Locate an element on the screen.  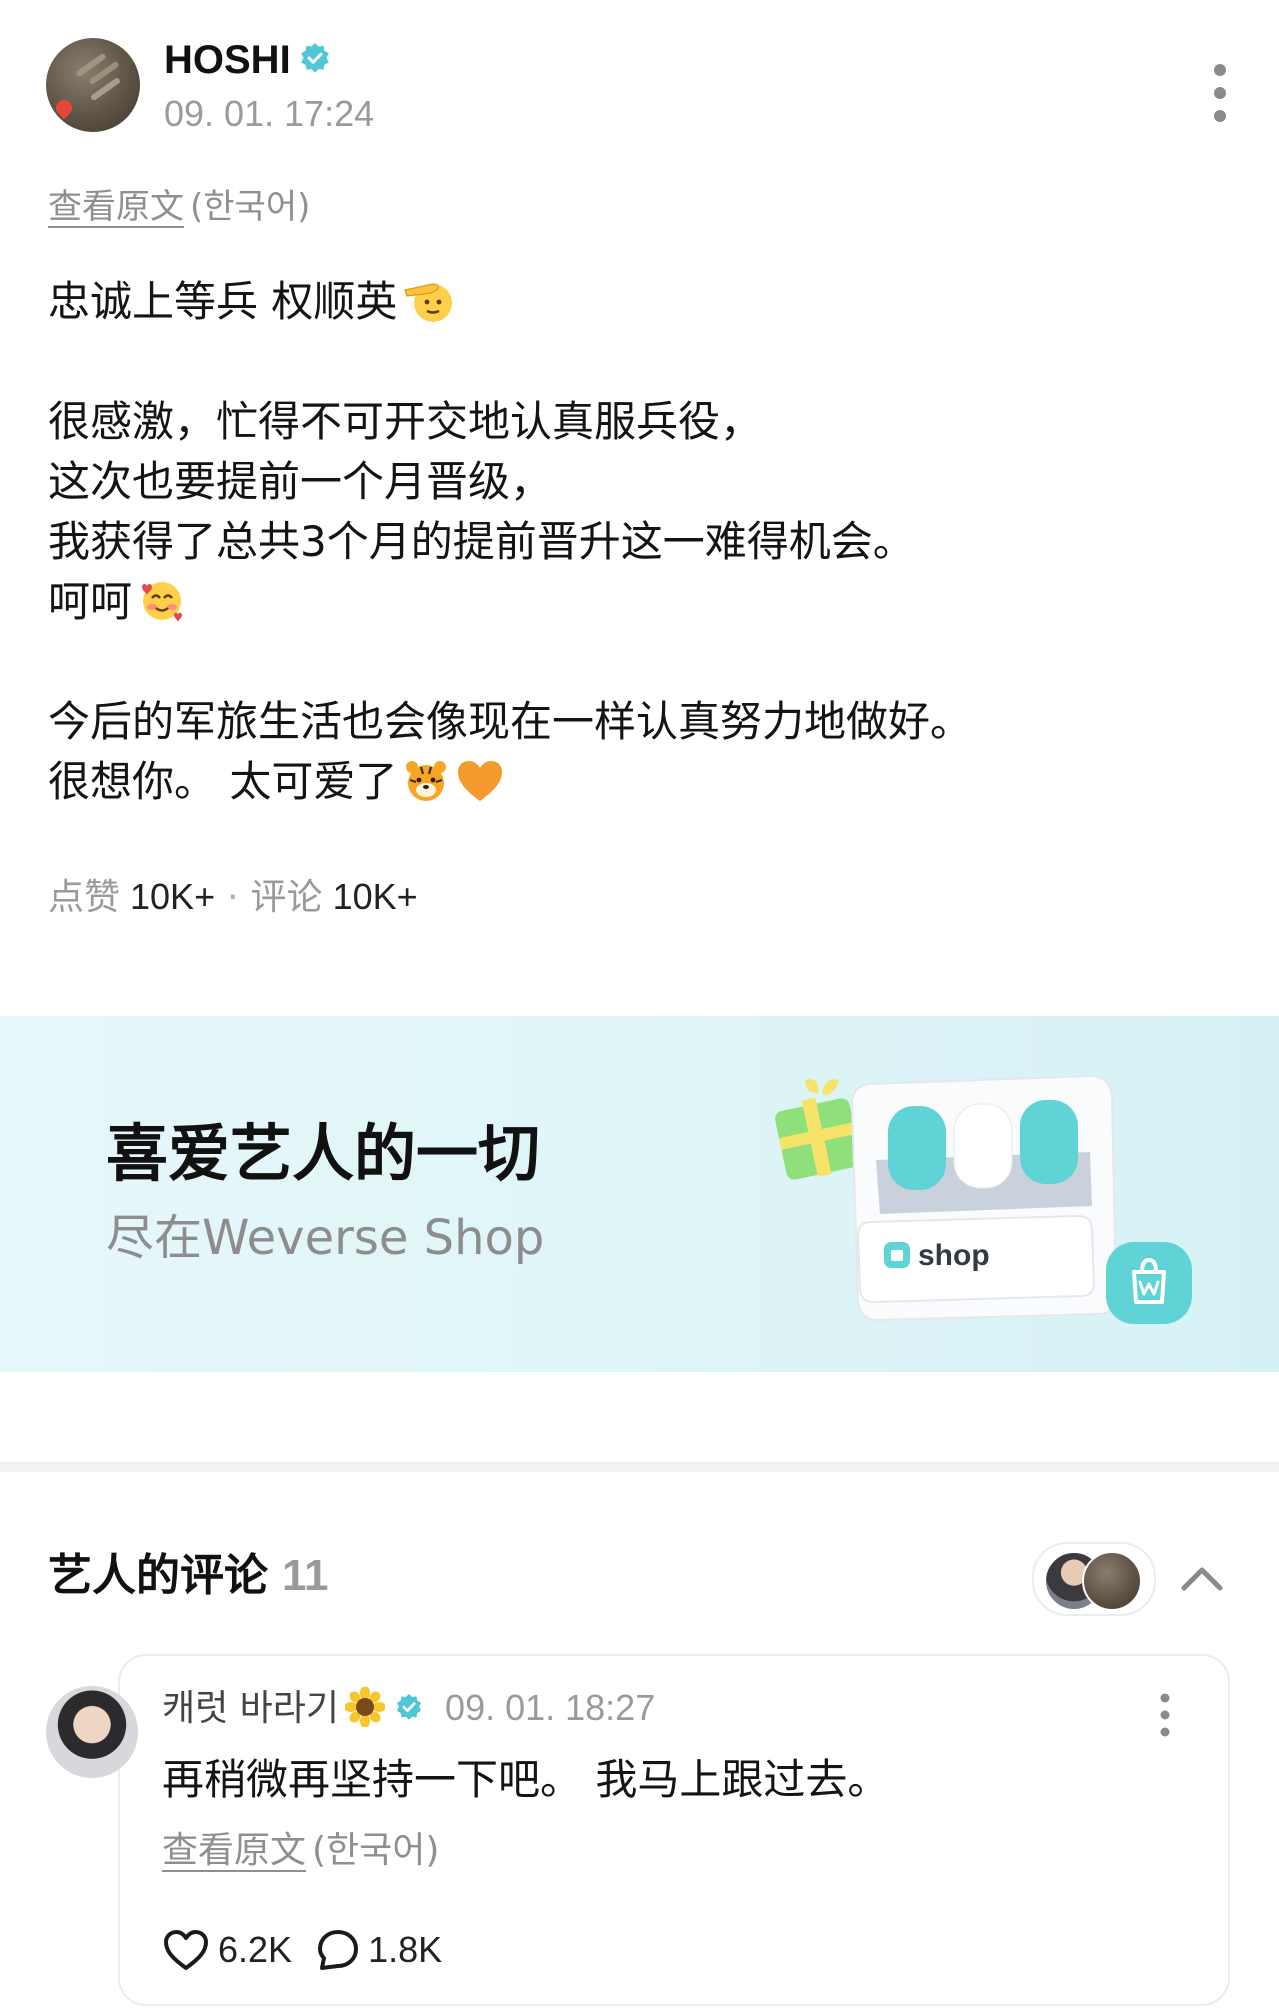
like-button: 6.2K is located at coordinates (227, 1950).